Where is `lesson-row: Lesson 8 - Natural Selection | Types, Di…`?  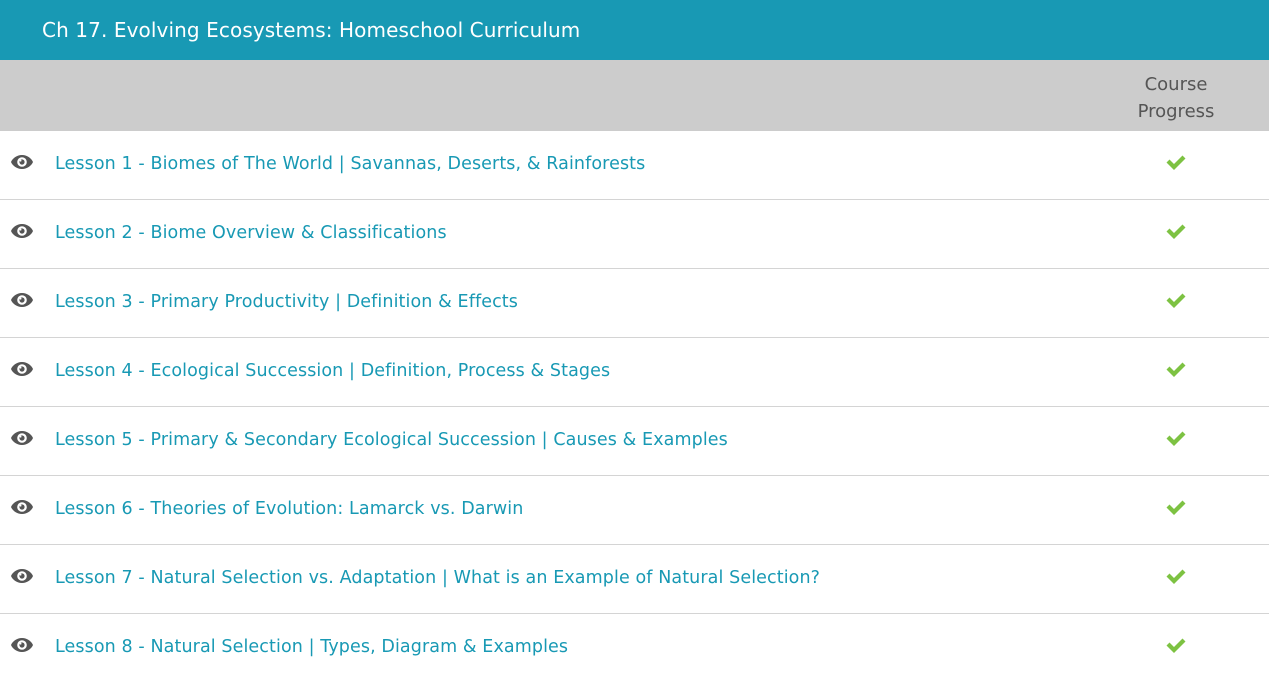
lesson-row: Lesson 8 - Natural Selection | Types, Di… is located at coordinates (634, 648).